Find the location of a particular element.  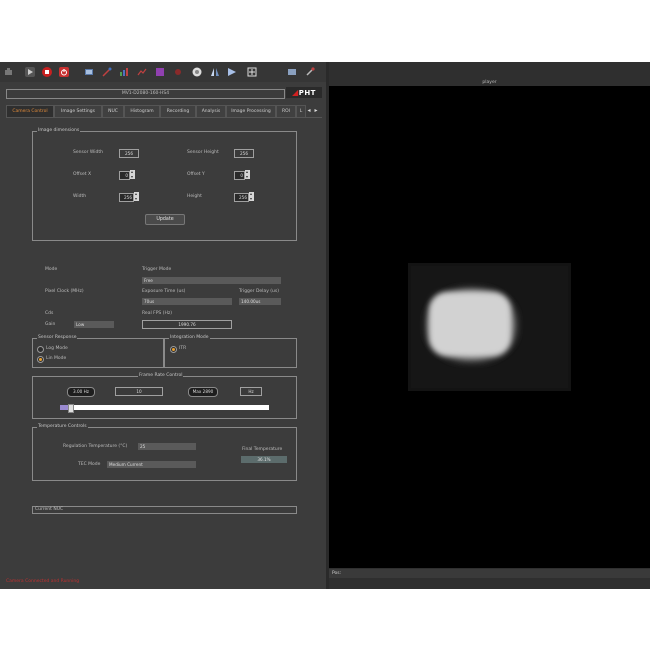

final-temperature-label: Final Temperature is located at coordinates (262, 449).